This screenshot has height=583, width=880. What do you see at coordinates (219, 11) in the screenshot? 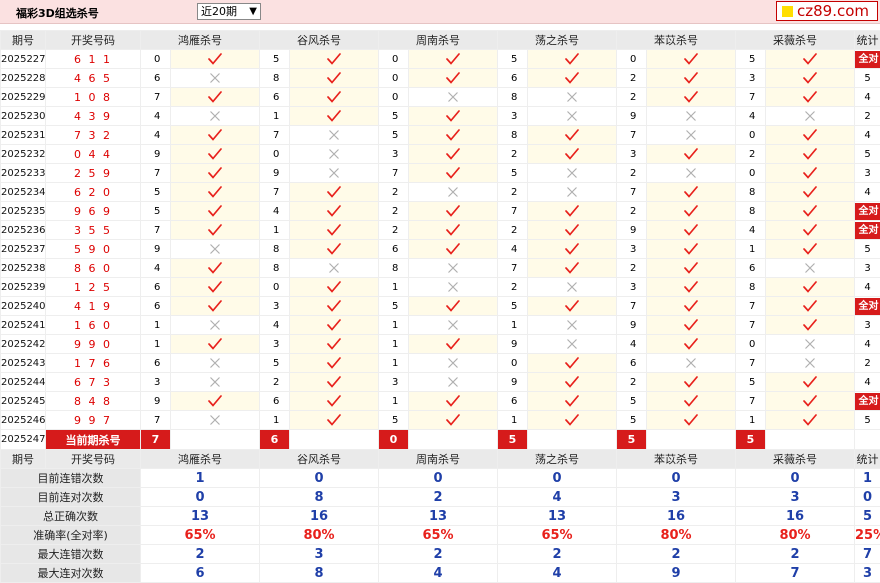
I see `period-select-value: 近20期` at bounding box center [219, 11].